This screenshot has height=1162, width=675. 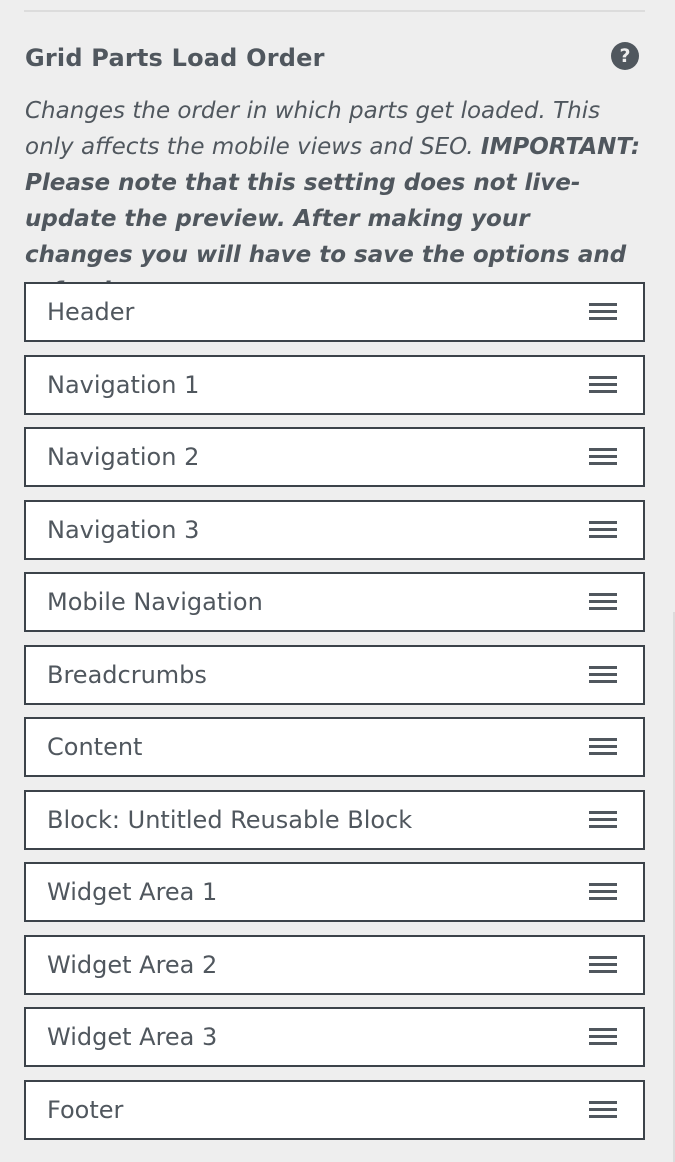 I want to click on item-label: Block: Untitled Reusable Block, so click(x=230, y=819).